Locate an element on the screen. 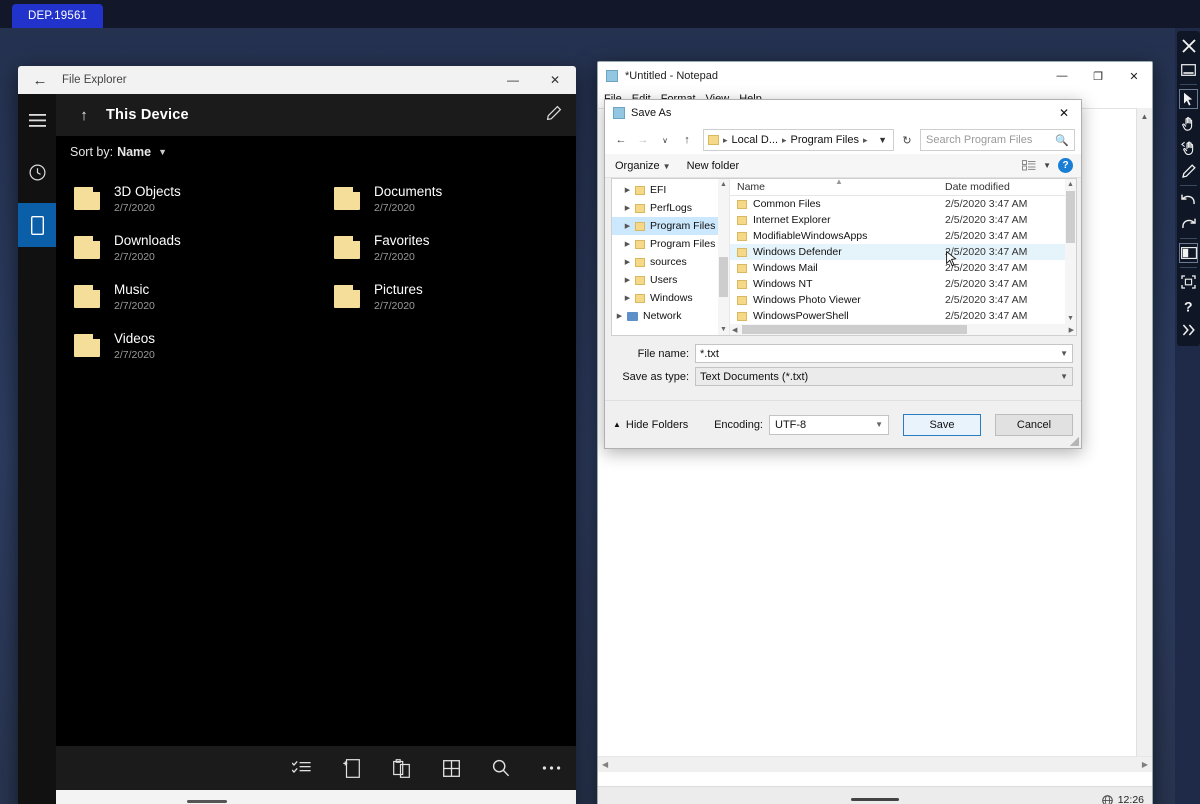  table-row: Windows Mail 2/5/2020 3:47 AM is located at coordinates (903, 268).